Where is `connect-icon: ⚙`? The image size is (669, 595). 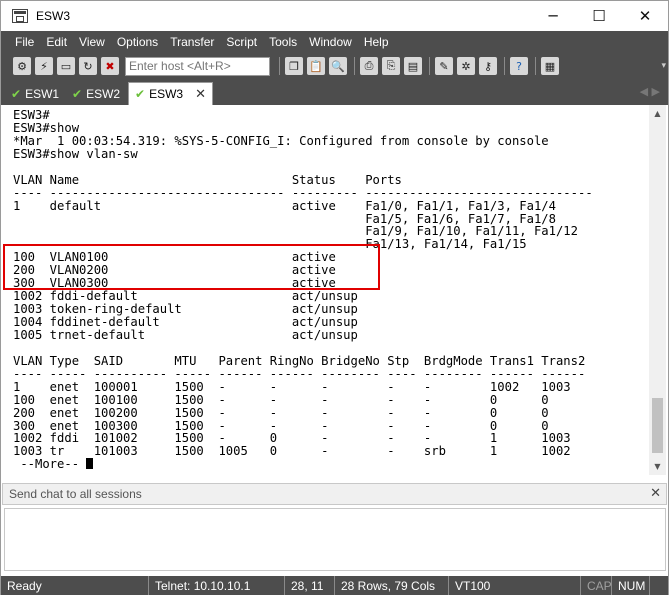
connect-icon: ⚙ is located at coordinates (22, 66).